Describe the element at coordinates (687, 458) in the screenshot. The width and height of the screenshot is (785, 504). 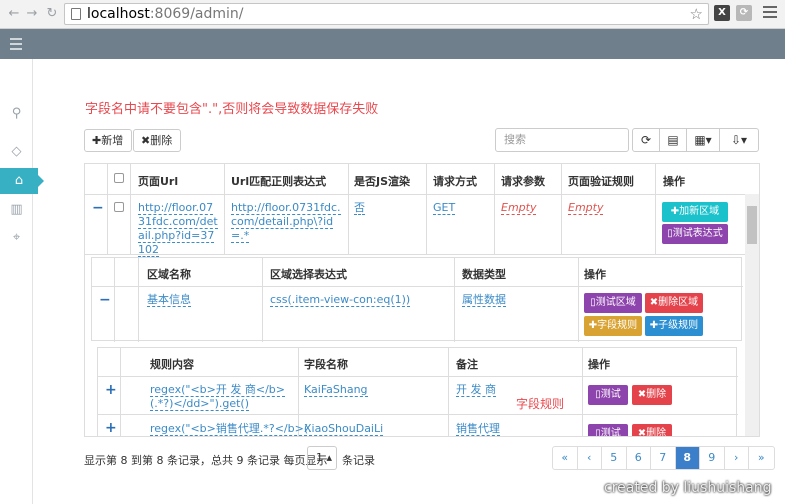
I see `page-8-active: 8` at that location.